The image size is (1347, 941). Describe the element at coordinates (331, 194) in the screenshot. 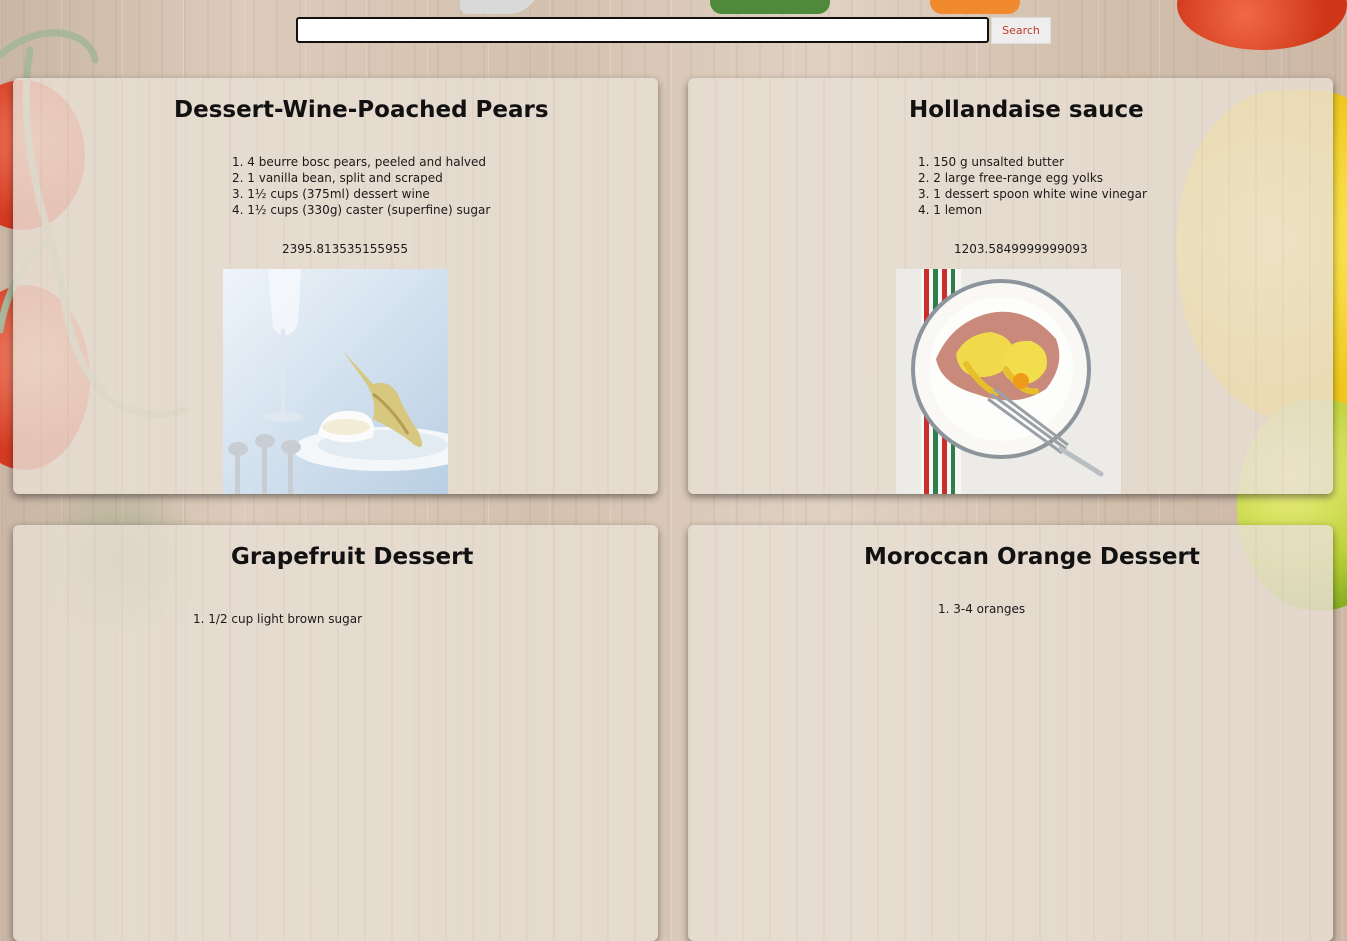

I see `ingredient-item: 3. 1½ cups (375ml) dessert wine` at that location.